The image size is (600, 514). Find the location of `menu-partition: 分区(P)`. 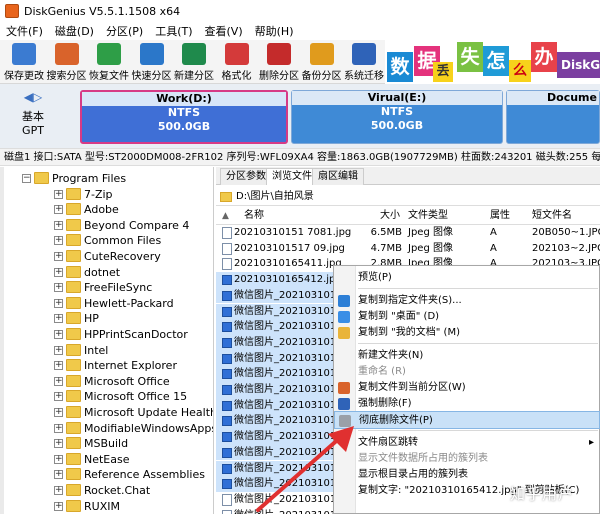

menu-partition: 分区(P) is located at coordinates (124, 31).